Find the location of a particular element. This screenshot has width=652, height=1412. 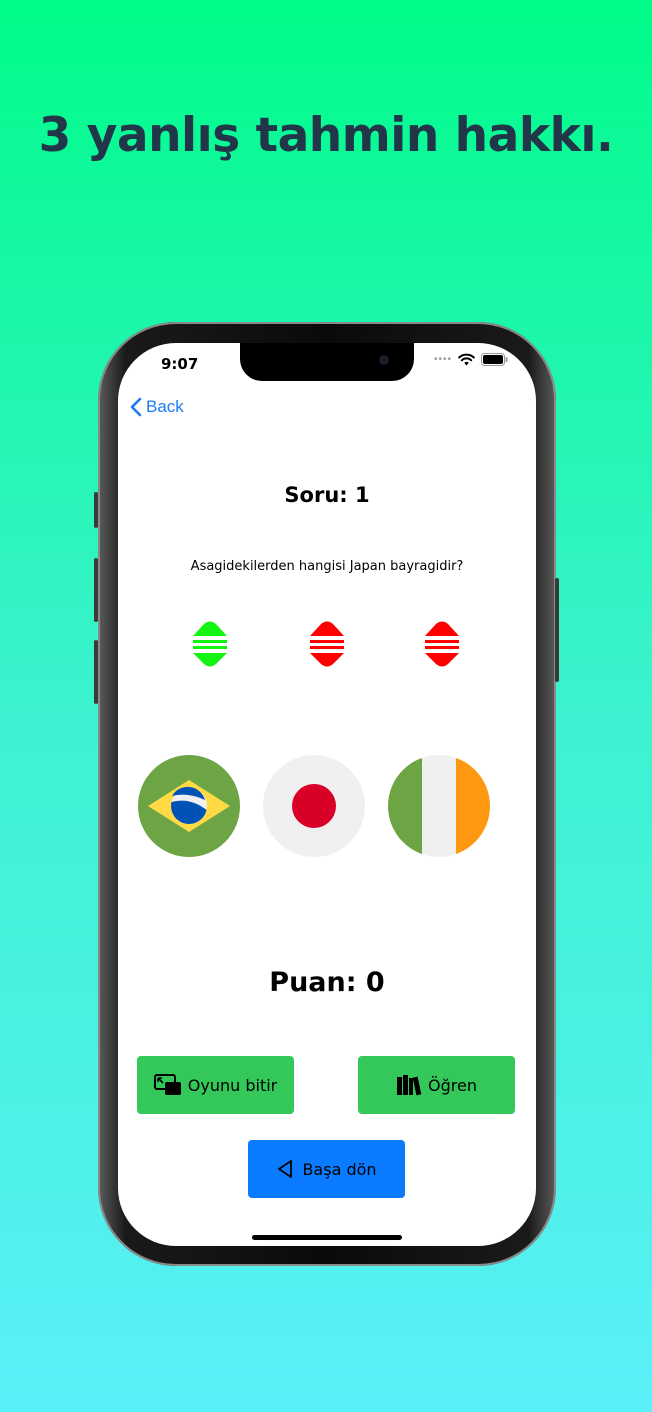

back-label: Back is located at coordinates (165, 406).